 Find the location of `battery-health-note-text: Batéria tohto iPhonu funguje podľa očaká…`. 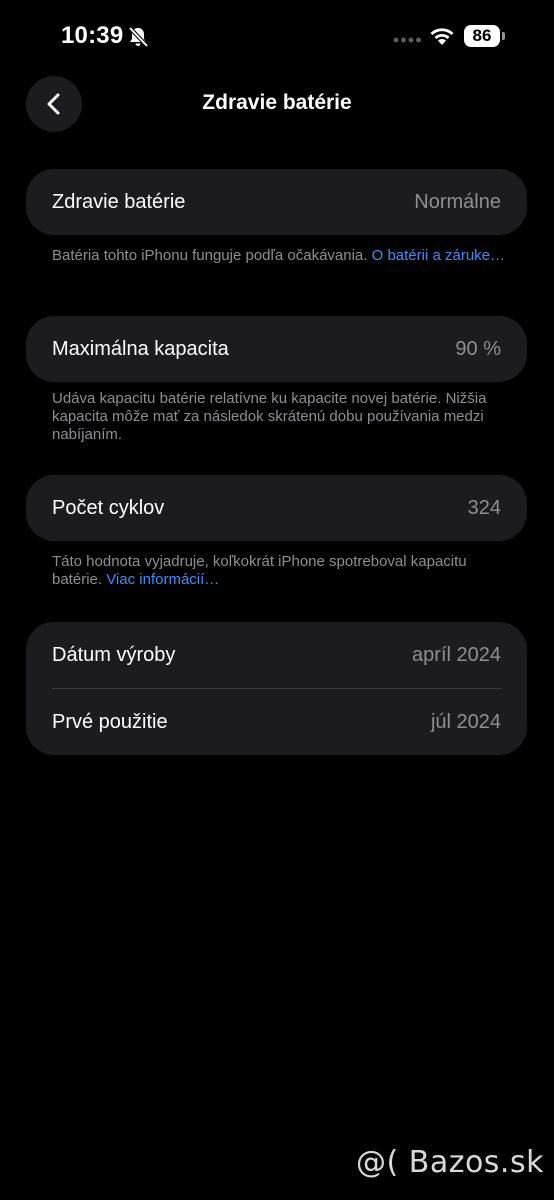

battery-health-note-text: Batéria tohto iPhonu funguje podľa očaká… is located at coordinates (212, 255).